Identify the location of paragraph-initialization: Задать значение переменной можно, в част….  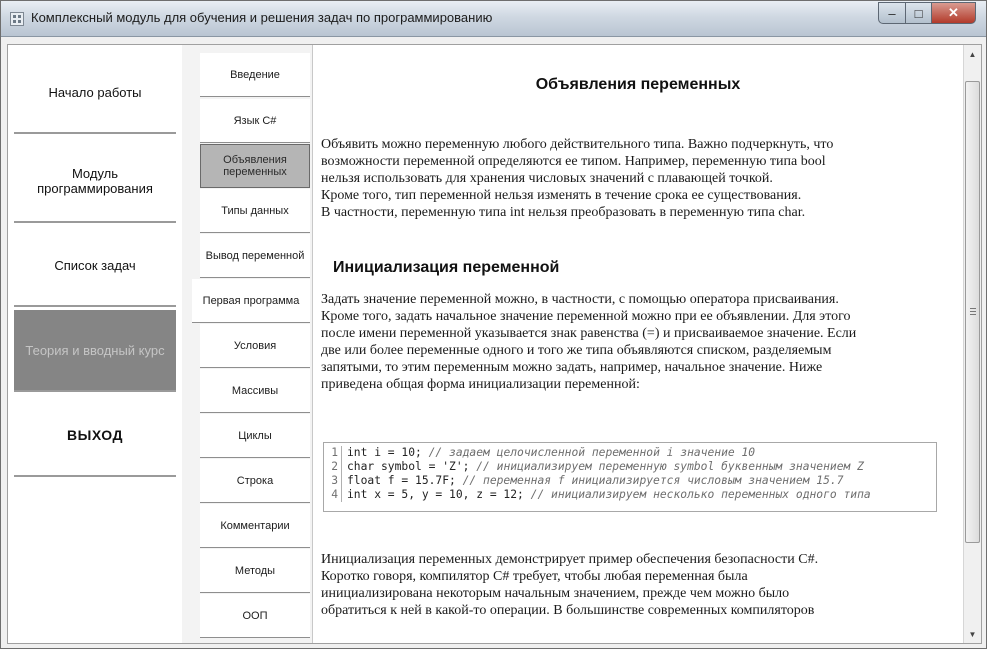
(627, 342).